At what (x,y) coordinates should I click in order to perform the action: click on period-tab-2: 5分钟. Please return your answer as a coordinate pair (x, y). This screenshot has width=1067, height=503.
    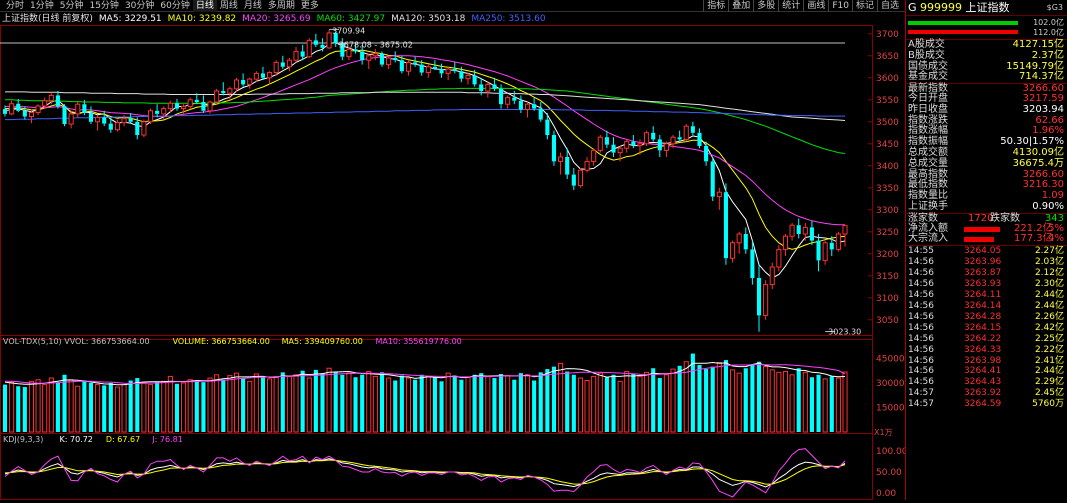
    Looking at the image, I should click on (72, 6).